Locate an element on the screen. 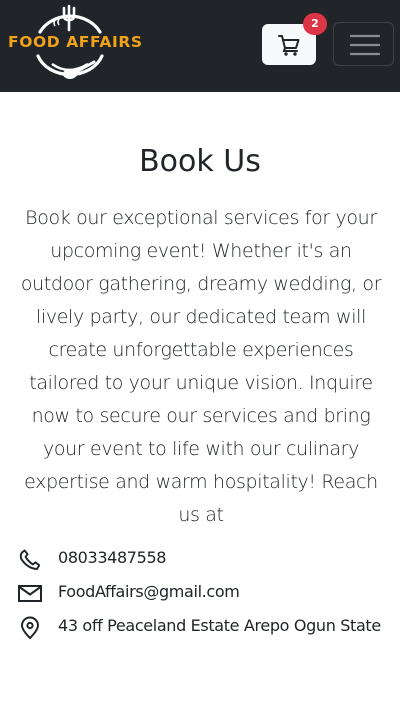  email-address: FoodAffairs@gmail.com is located at coordinates (149, 591).